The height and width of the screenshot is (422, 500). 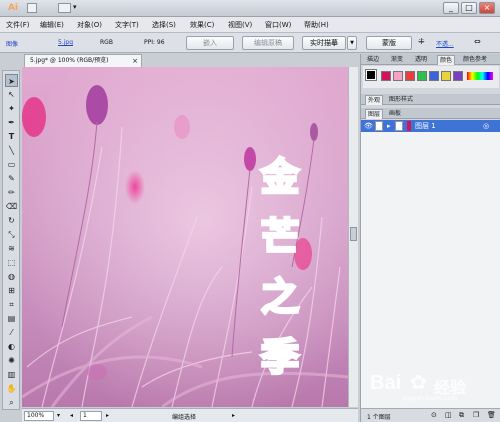 I want to click on pencil-tool-icon: ✏, so click(x=11, y=192).